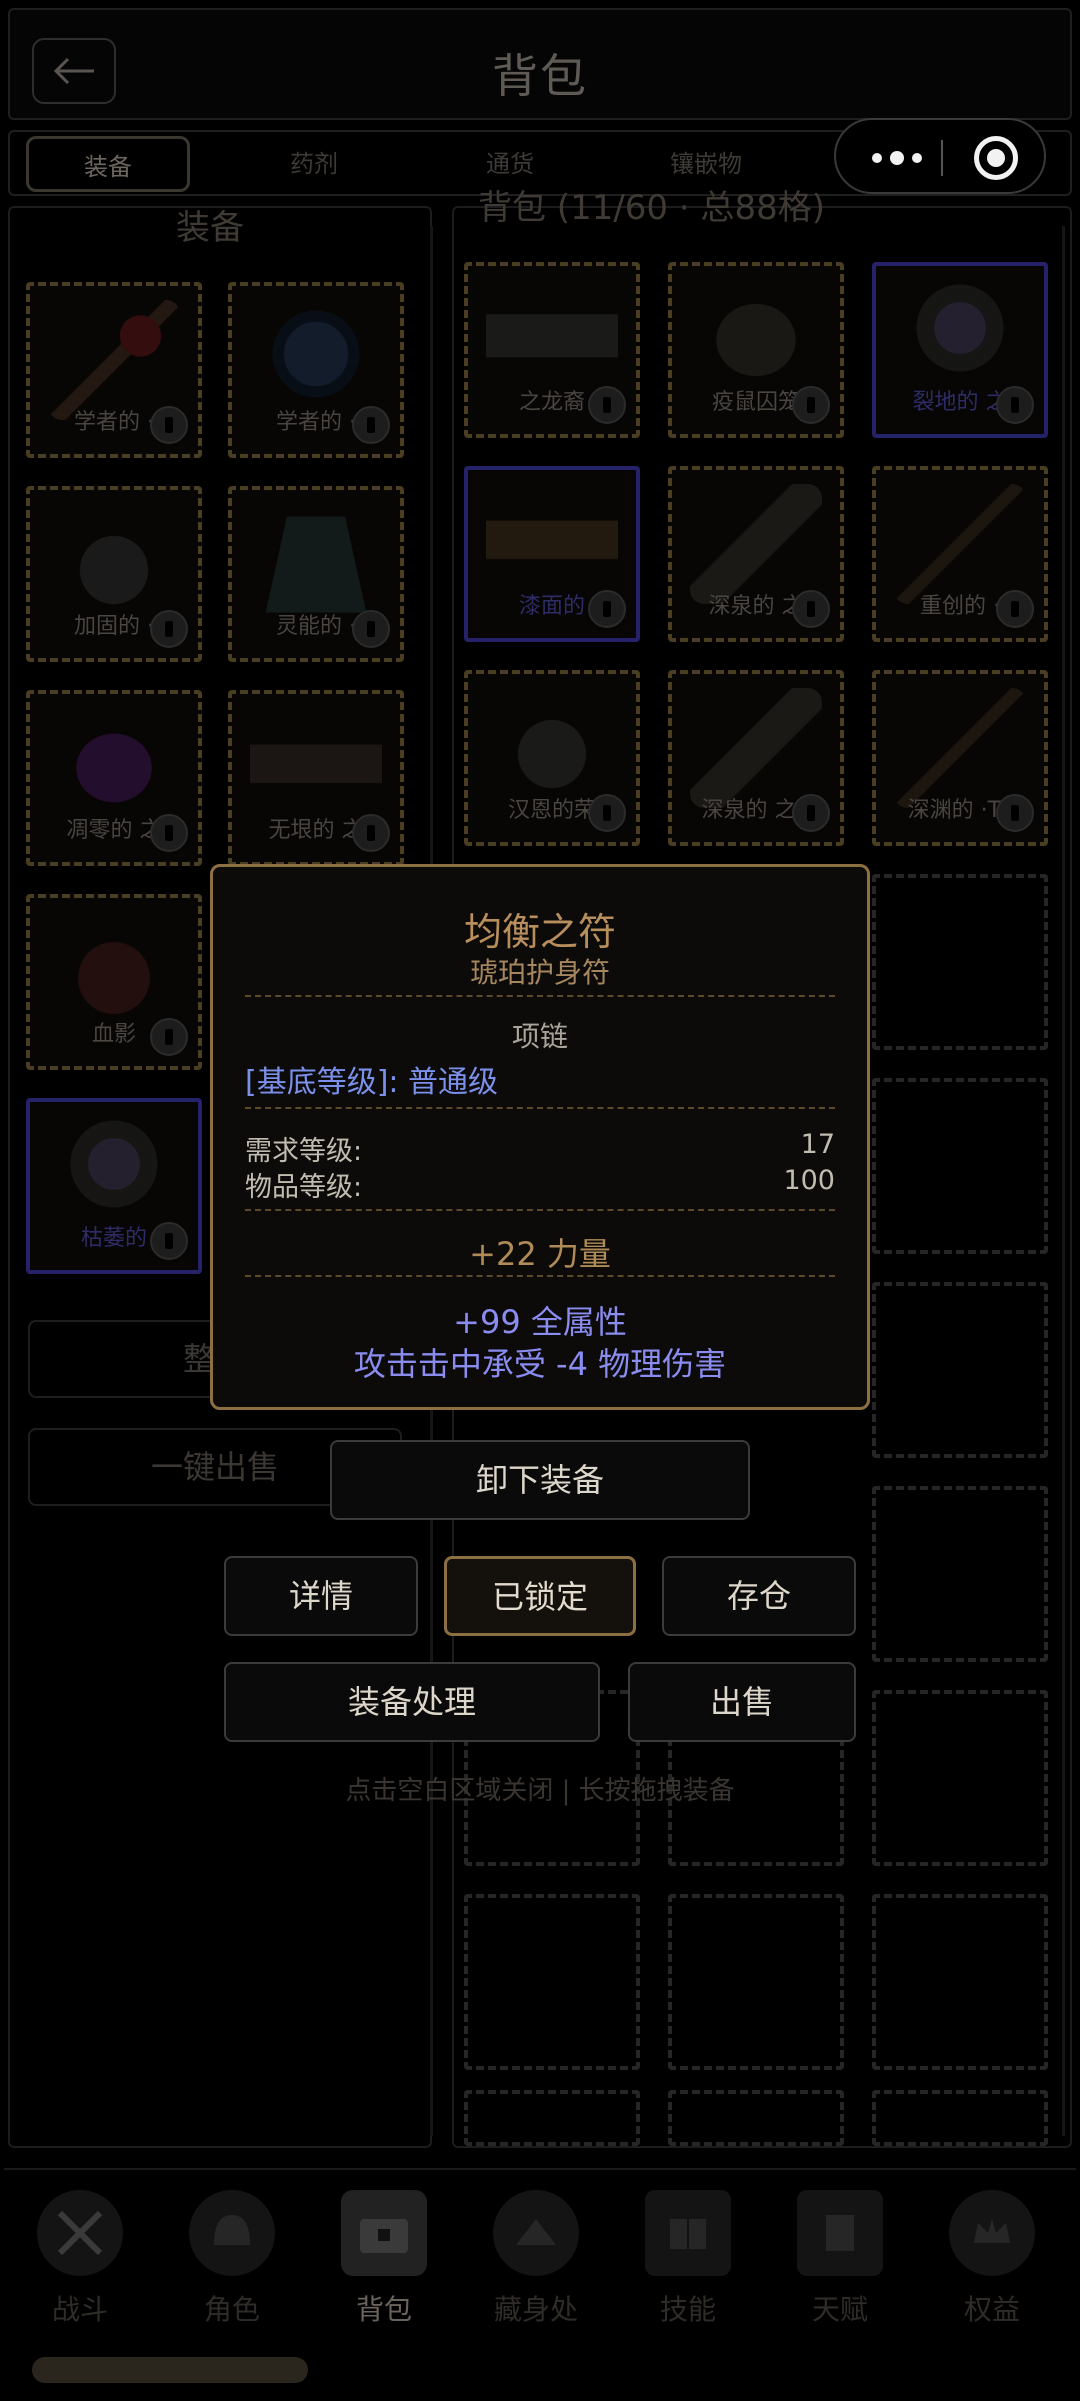 Image resolution: width=1080 pixels, height=2401 pixels. What do you see at coordinates (960, 554) in the screenshot?
I see `bag-item: 重创的 ·` at bounding box center [960, 554].